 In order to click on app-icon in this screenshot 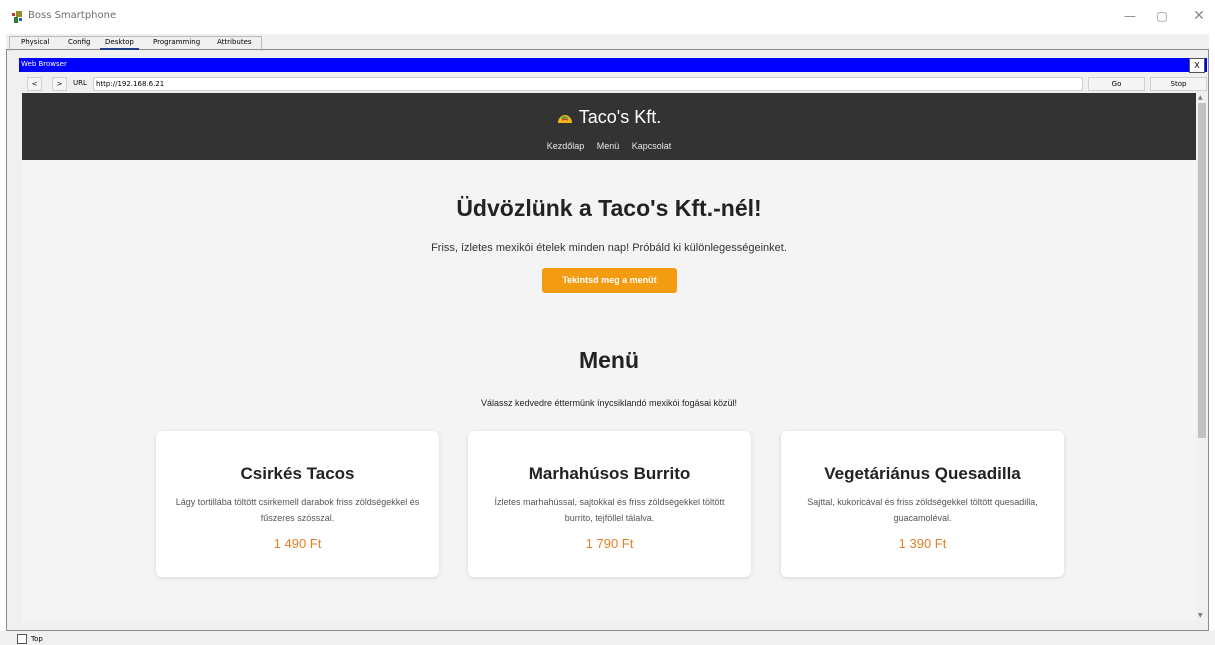, I will do `click(18, 16)`.